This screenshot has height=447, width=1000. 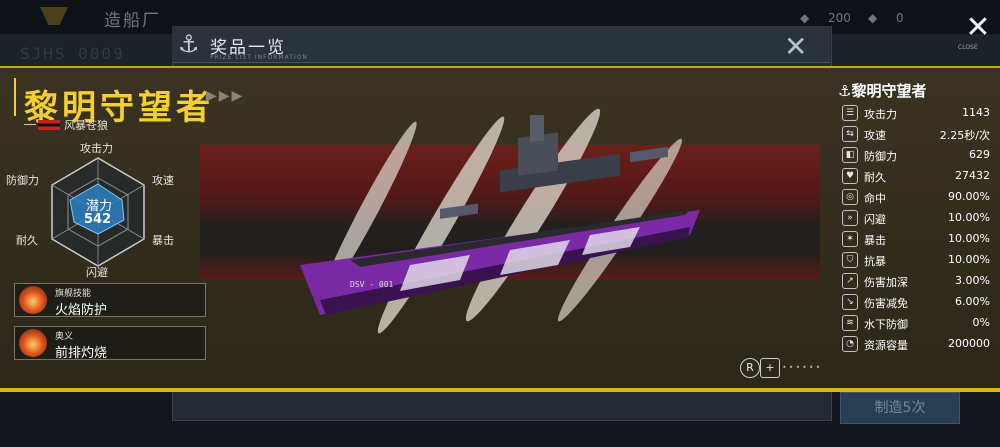 What do you see at coordinates (850, 155) in the screenshot?
I see `defense-icon: ◧` at bounding box center [850, 155].